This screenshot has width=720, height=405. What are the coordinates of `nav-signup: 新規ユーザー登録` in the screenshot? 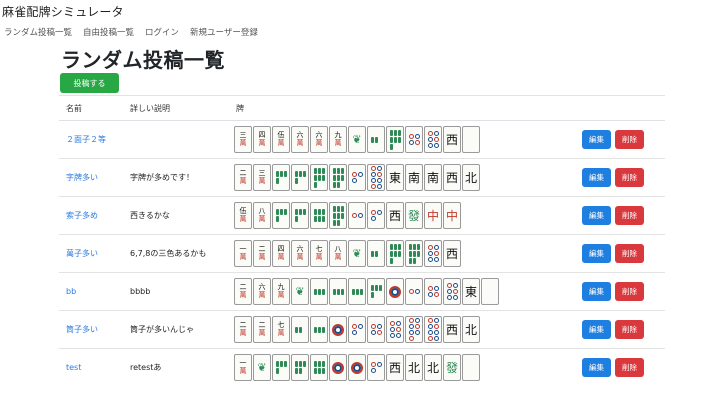 It's located at (224, 32).